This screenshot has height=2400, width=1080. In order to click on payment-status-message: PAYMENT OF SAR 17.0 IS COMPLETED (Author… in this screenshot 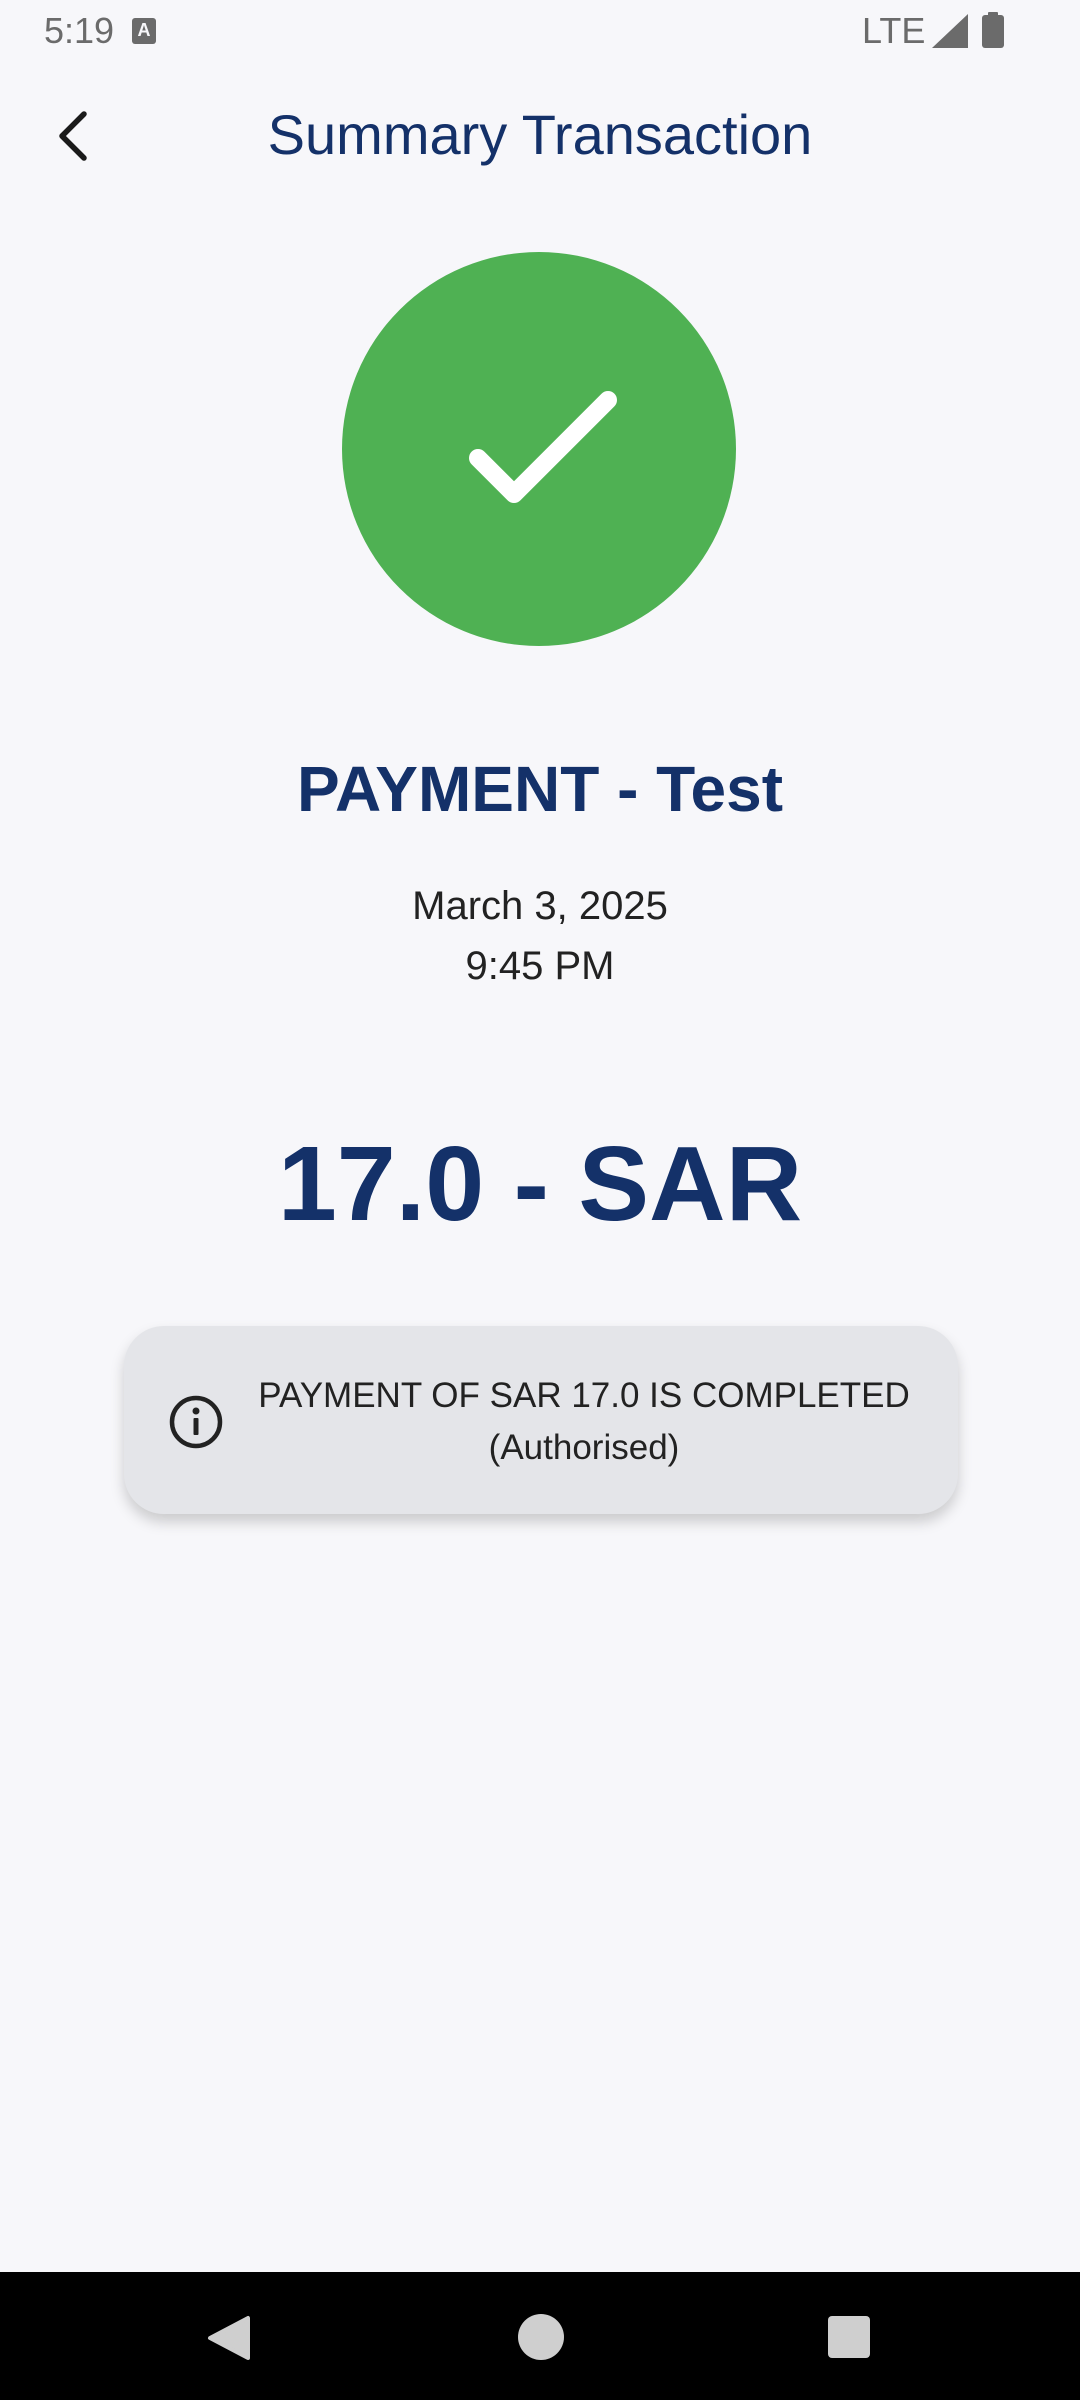, I will do `click(584, 1422)`.